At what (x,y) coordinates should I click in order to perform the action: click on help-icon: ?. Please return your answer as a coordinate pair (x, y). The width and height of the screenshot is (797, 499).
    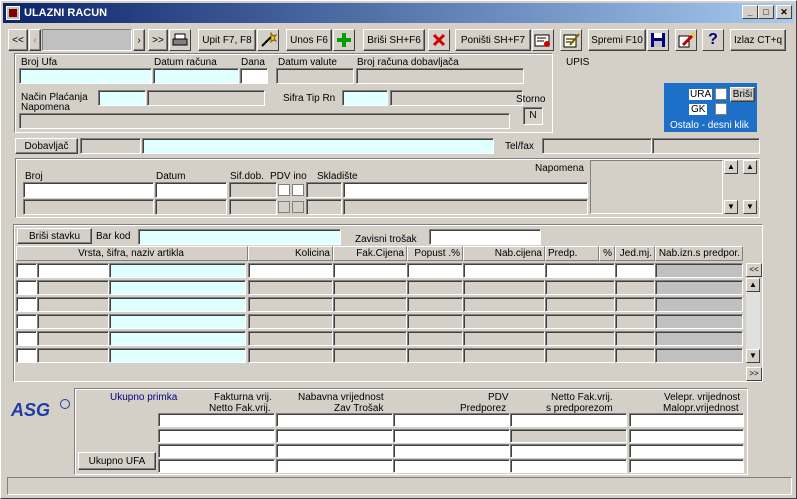
    Looking at the image, I should click on (713, 40).